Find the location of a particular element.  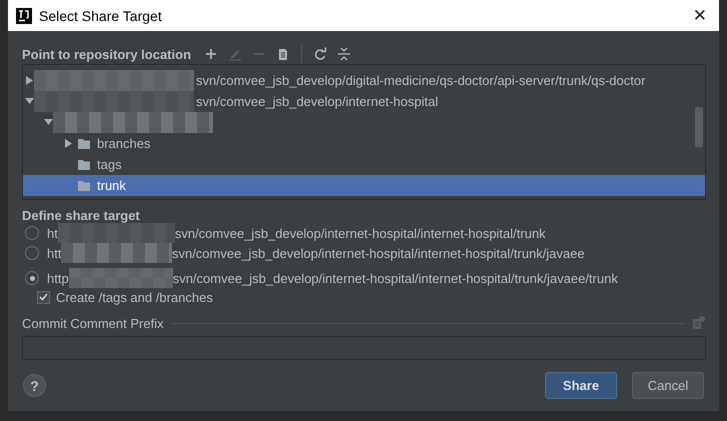

url-prefix: htt is located at coordinates (54, 253).